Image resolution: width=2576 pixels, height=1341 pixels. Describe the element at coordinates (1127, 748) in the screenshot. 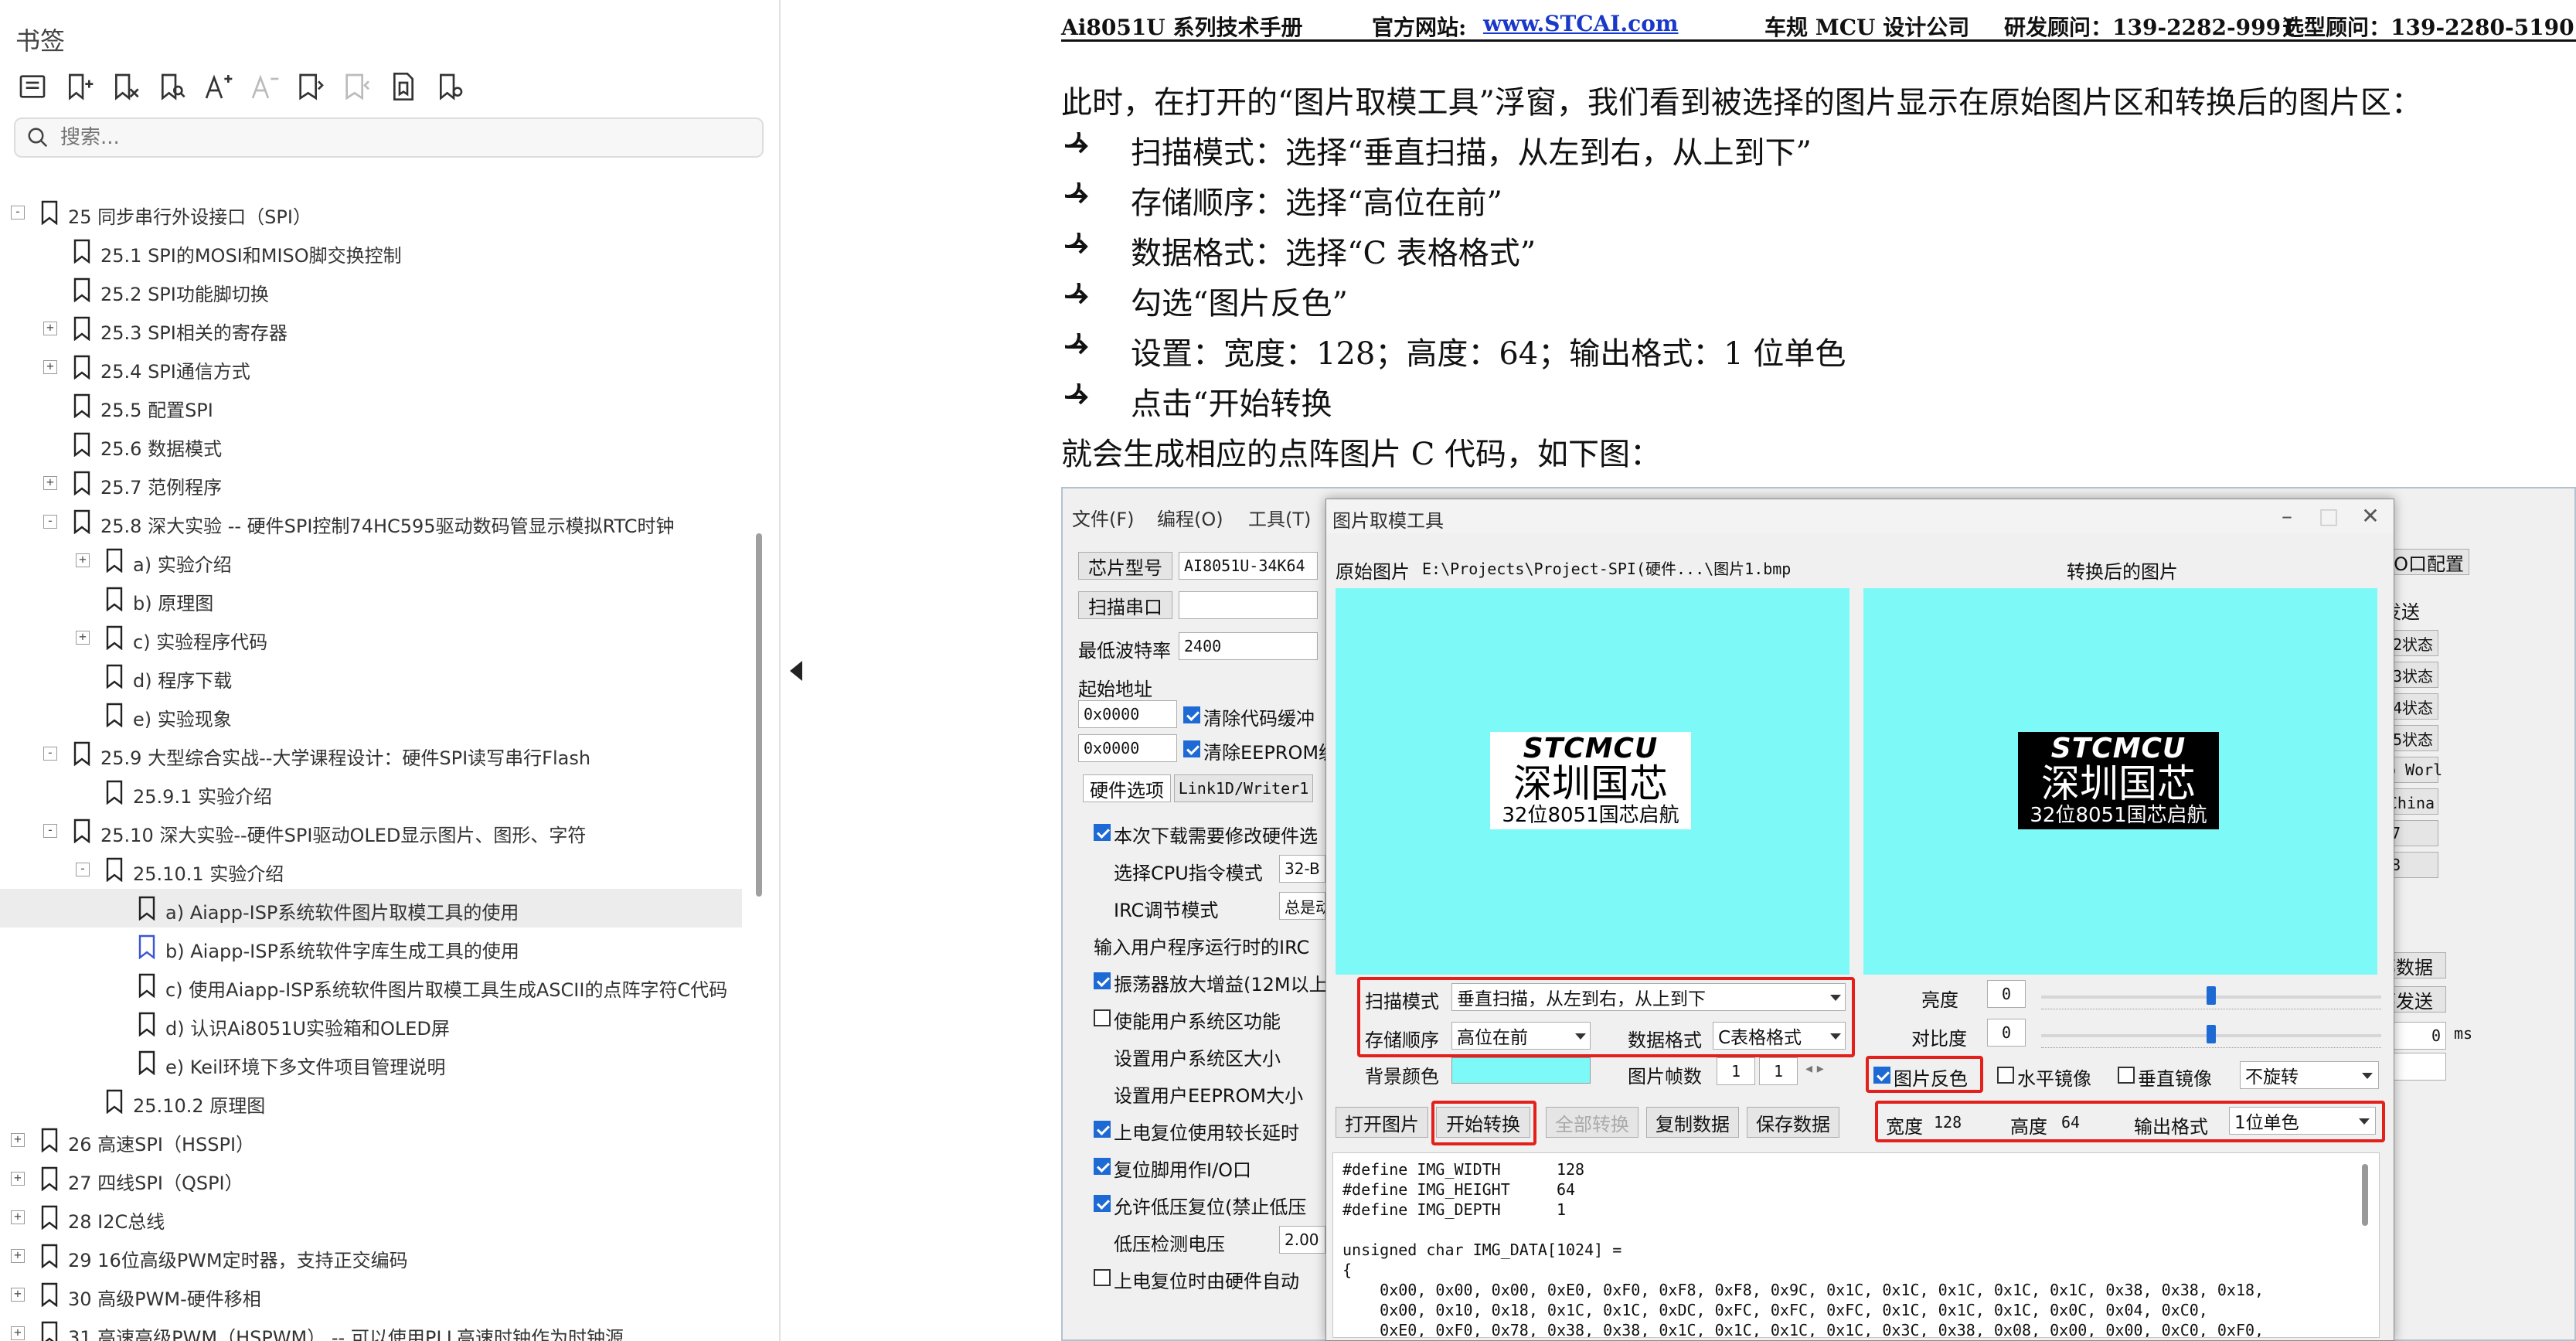

I see `addr-field-2: 0x0000` at that location.